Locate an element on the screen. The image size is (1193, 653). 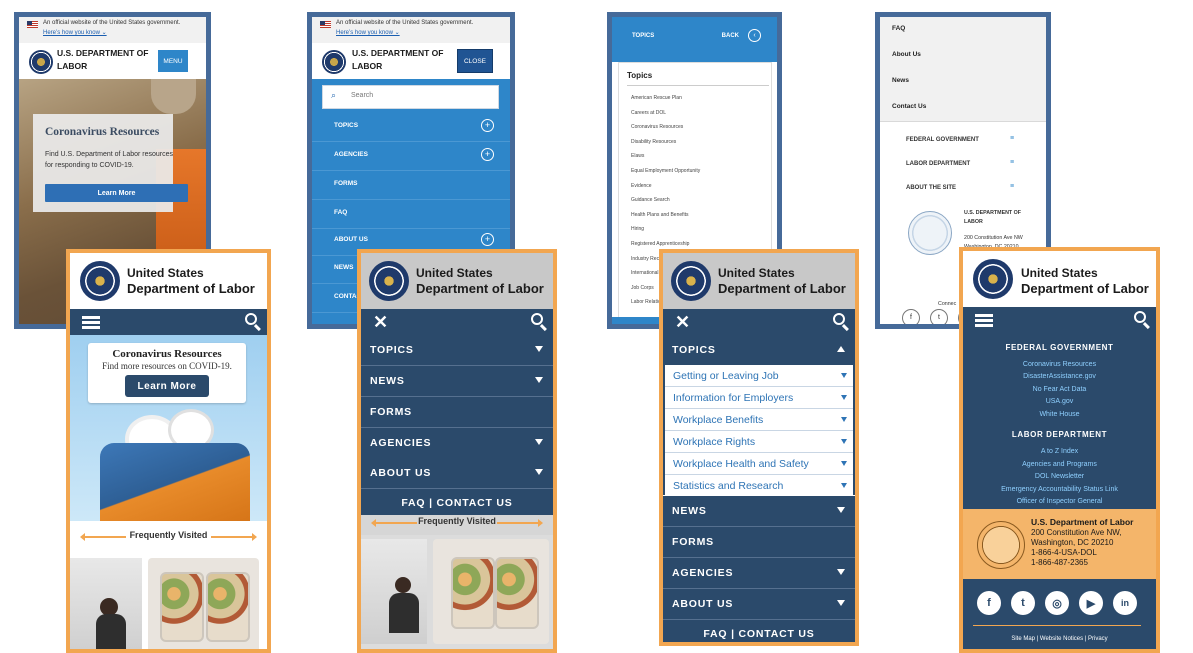
topics-header: TOPICS BACK ‹ is located at coordinates (694, 39).